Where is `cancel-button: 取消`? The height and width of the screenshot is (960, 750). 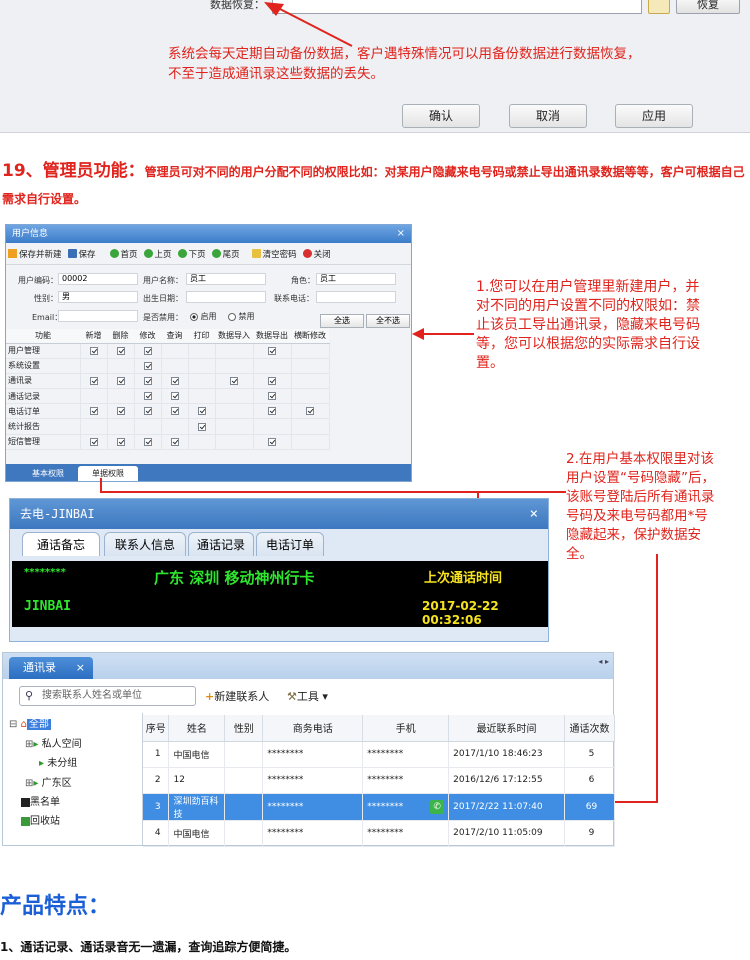 cancel-button: 取消 is located at coordinates (548, 116).